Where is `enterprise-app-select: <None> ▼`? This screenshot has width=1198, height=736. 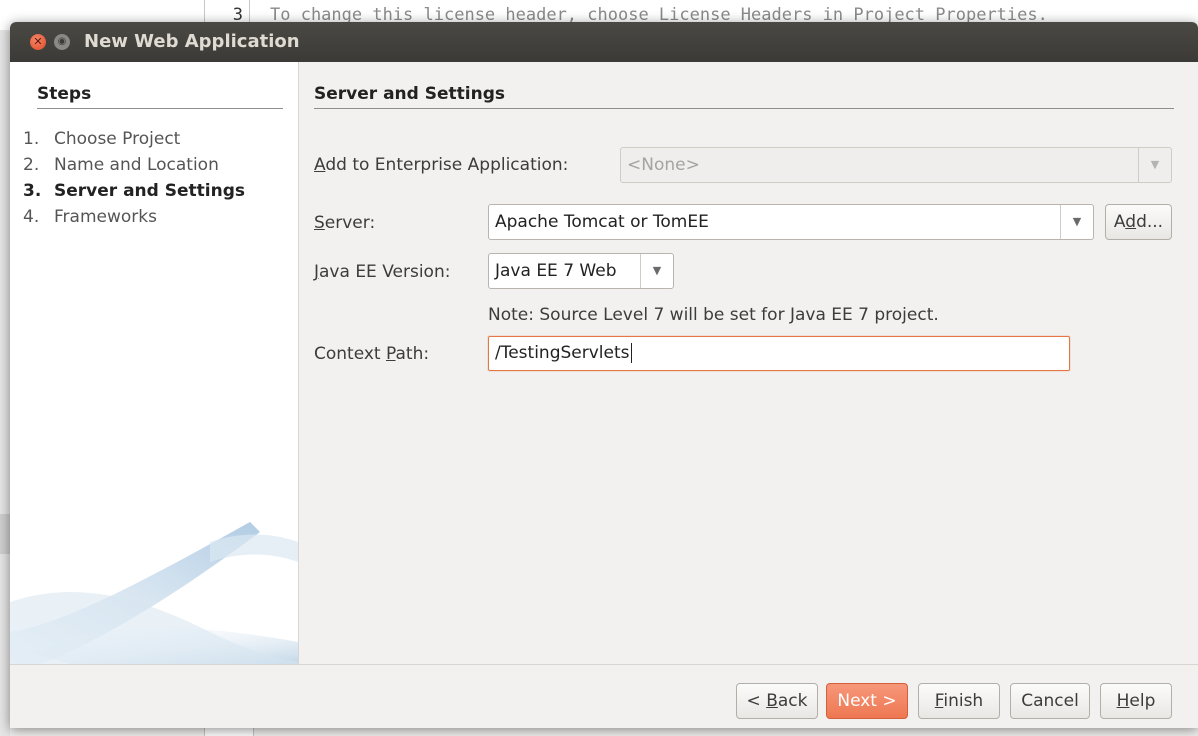
enterprise-app-select: <None> ▼ is located at coordinates (896, 165).